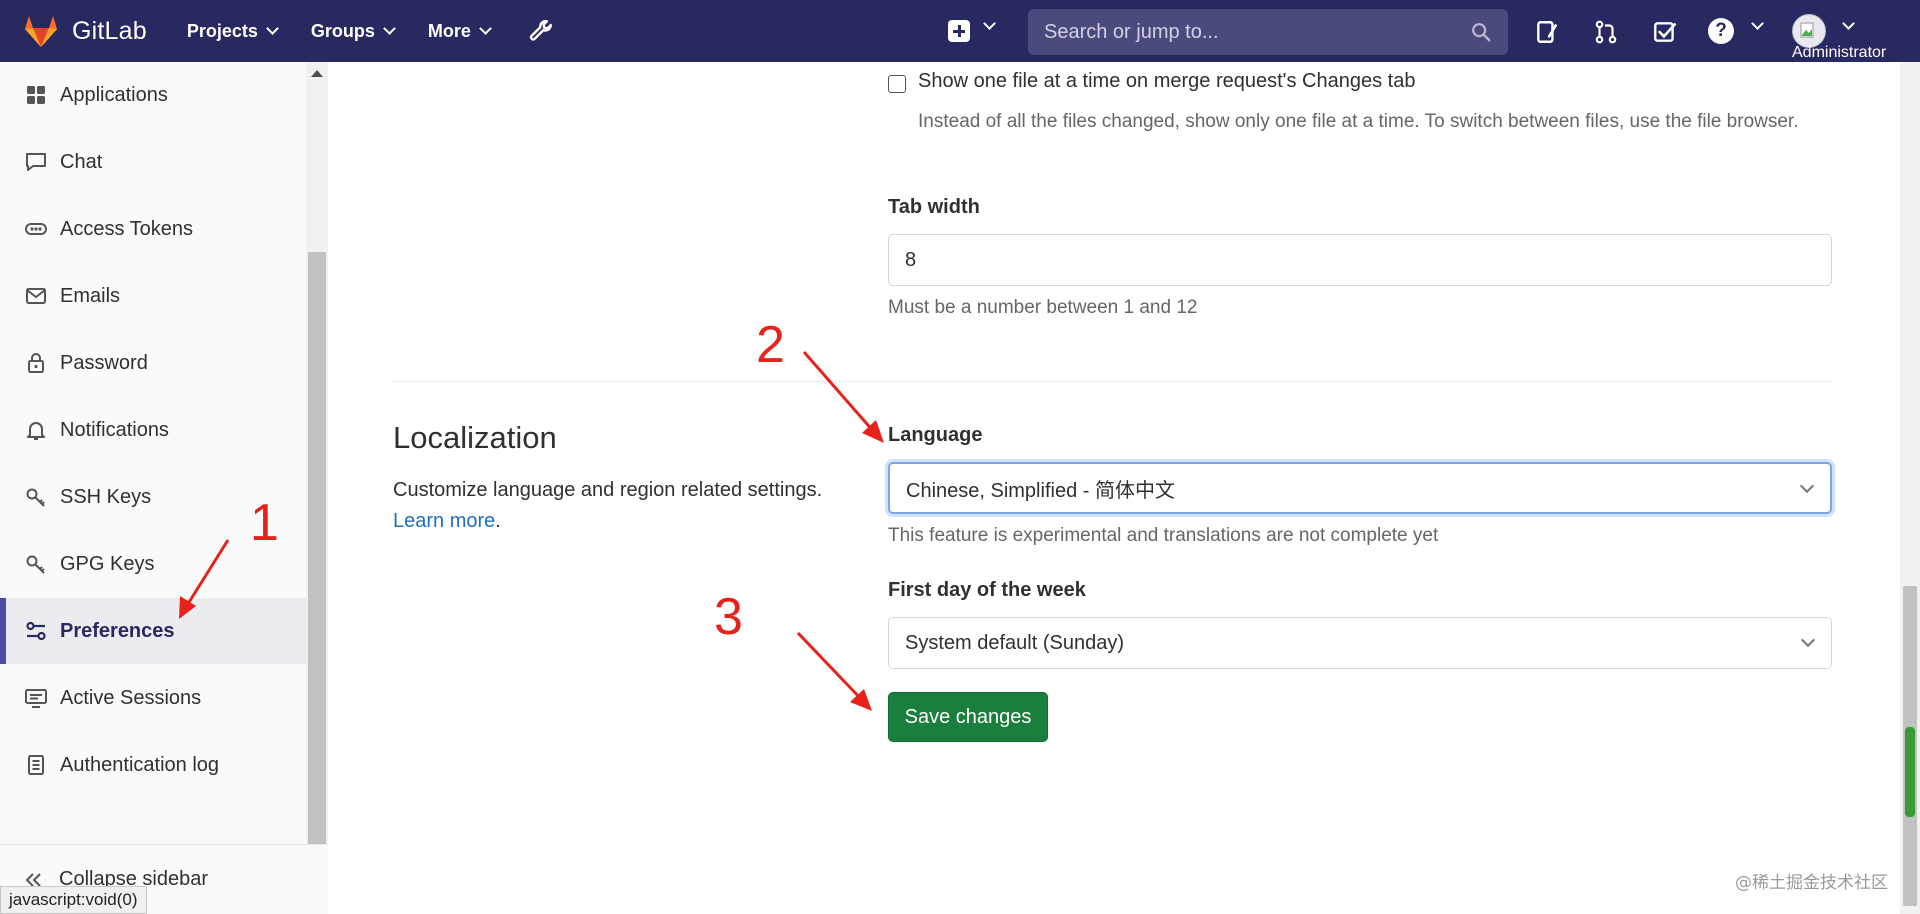 The width and height of the screenshot is (1920, 914). I want to click on gitlab-home-link: GitLab, so click(84, 31).